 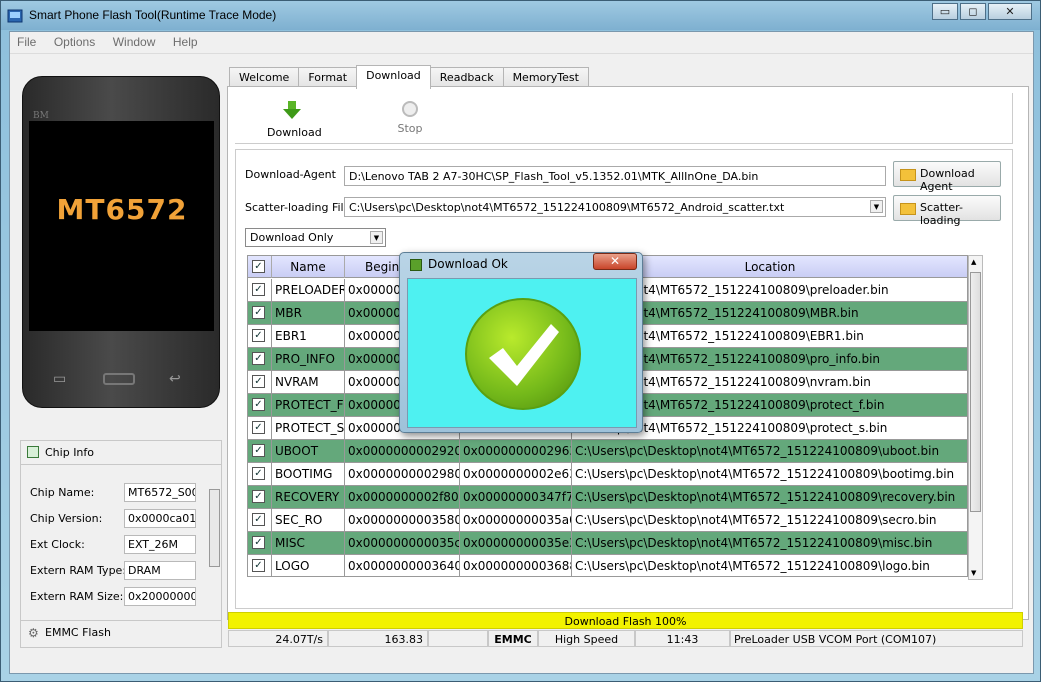 I want to click on chip-version-field: 0x0000ca01, so click(x=160, y=518).